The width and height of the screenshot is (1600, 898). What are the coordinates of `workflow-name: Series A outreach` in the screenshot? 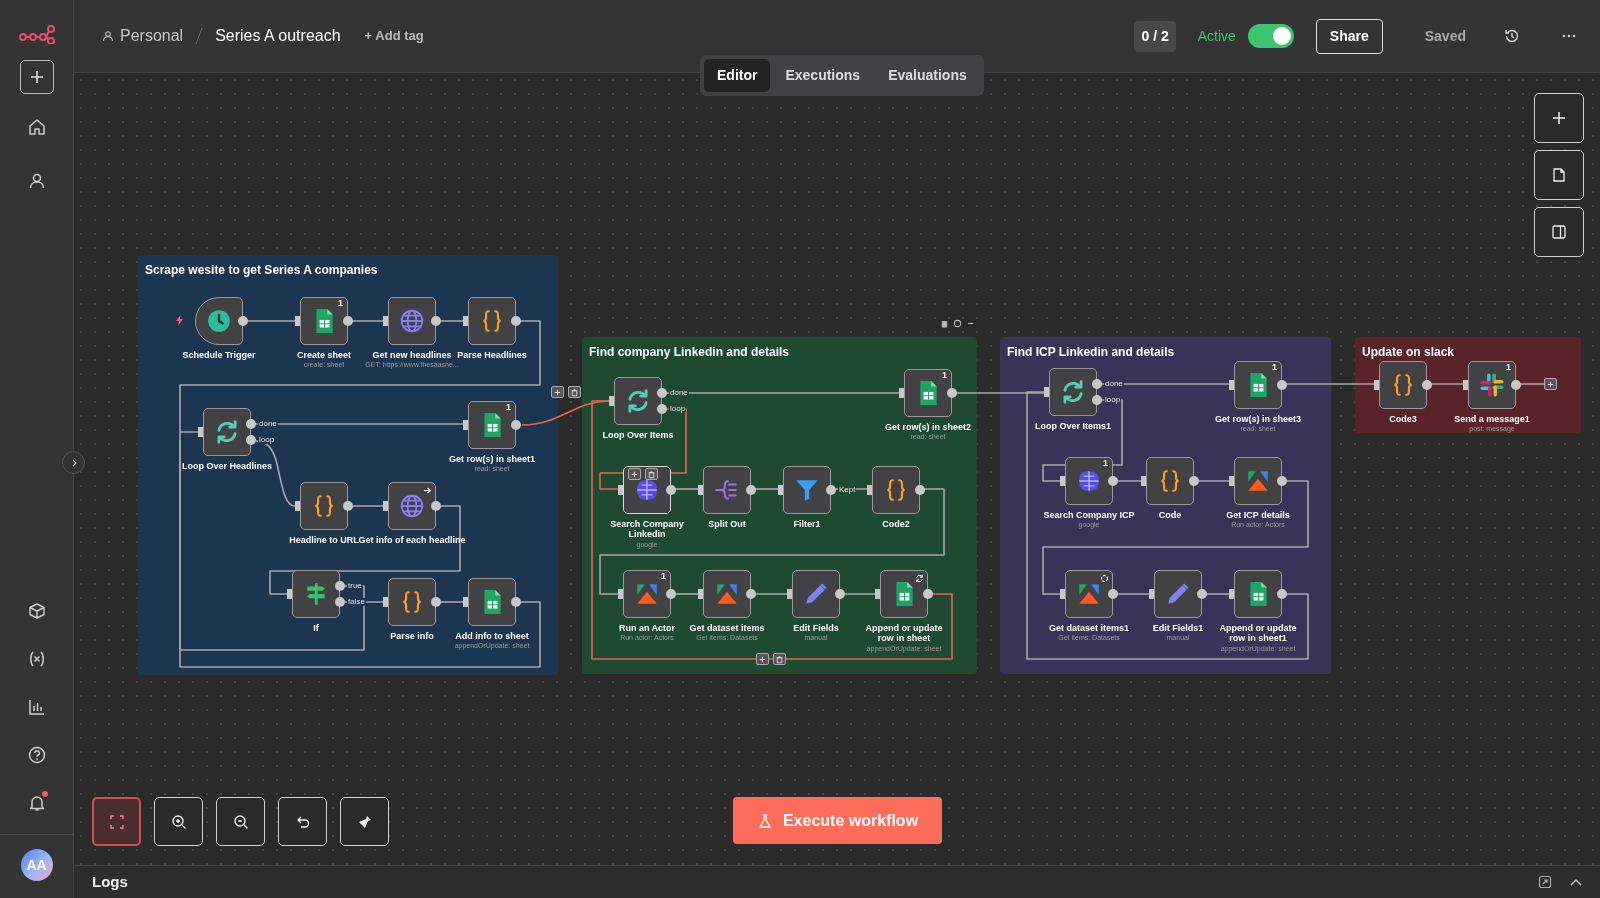 It's located at (278, 36).